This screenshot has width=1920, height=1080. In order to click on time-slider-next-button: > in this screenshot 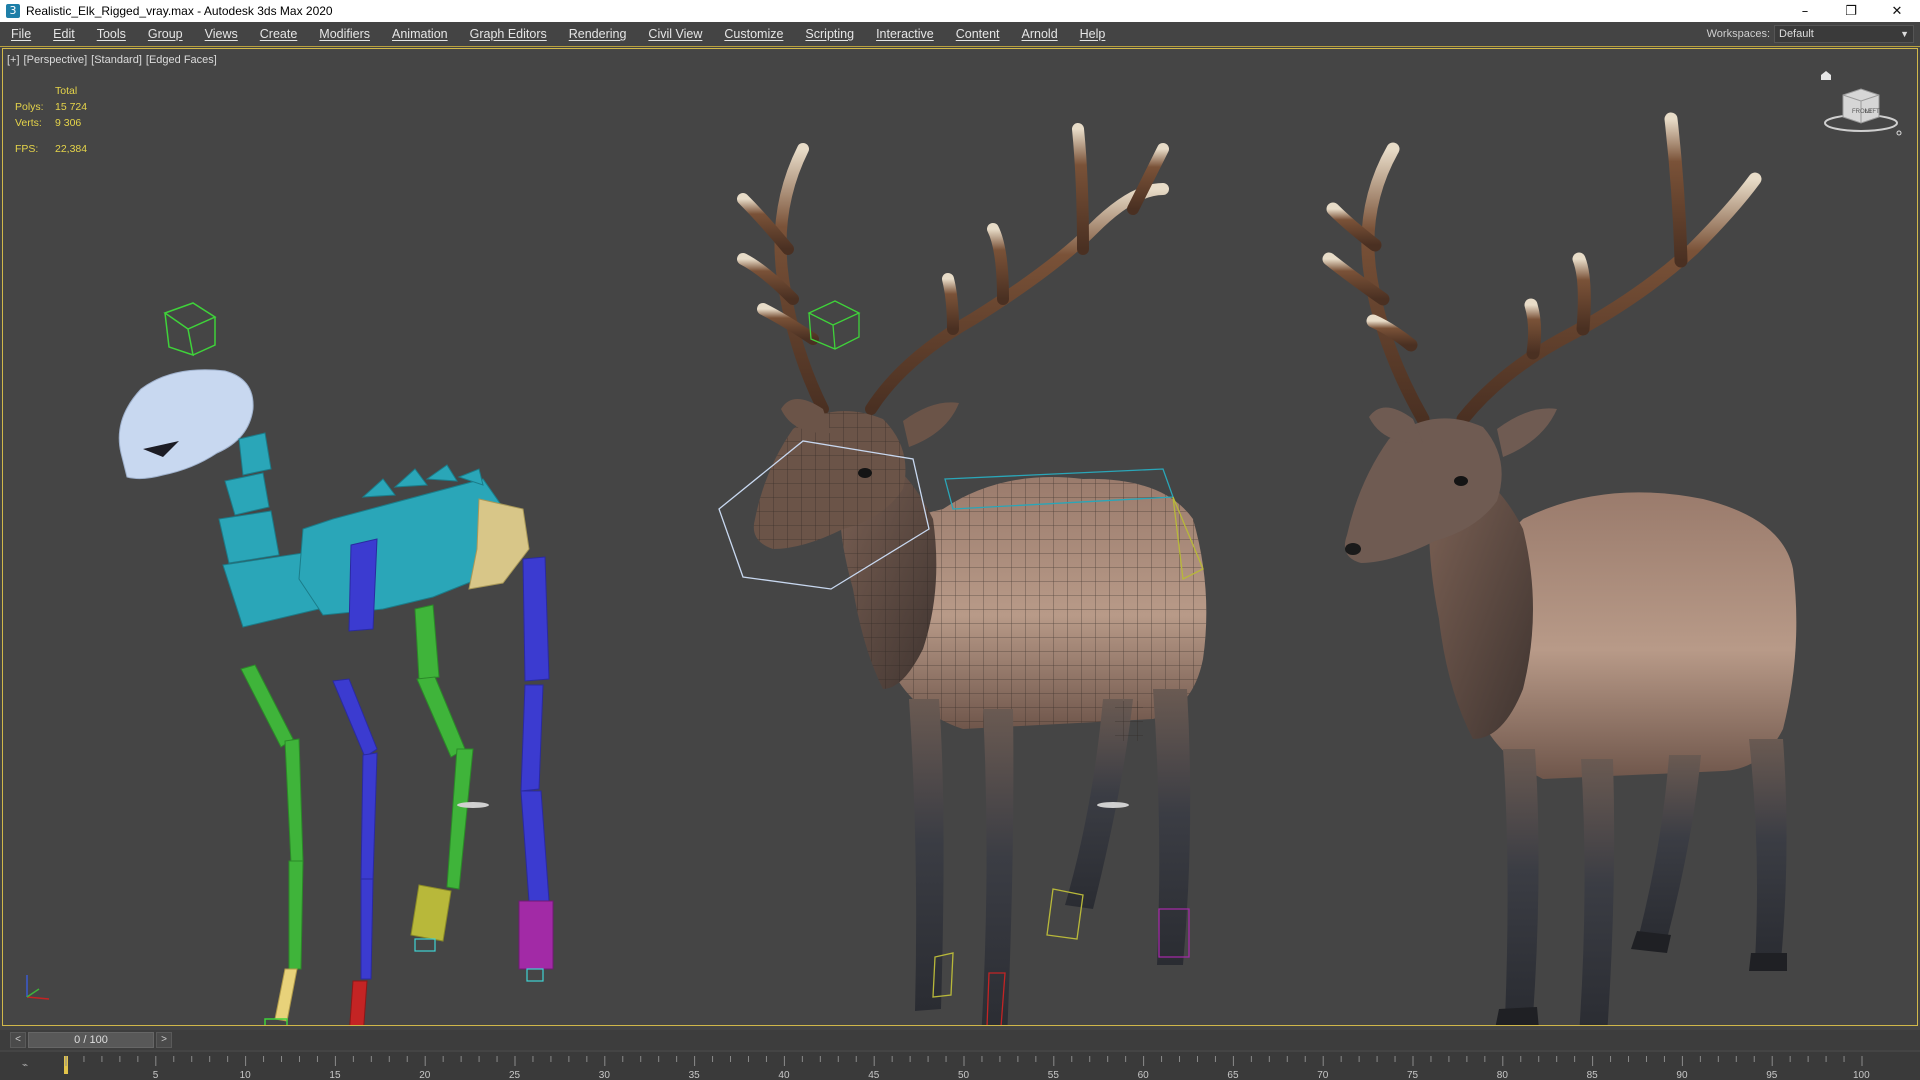, I will do `click(164, 1040)`.